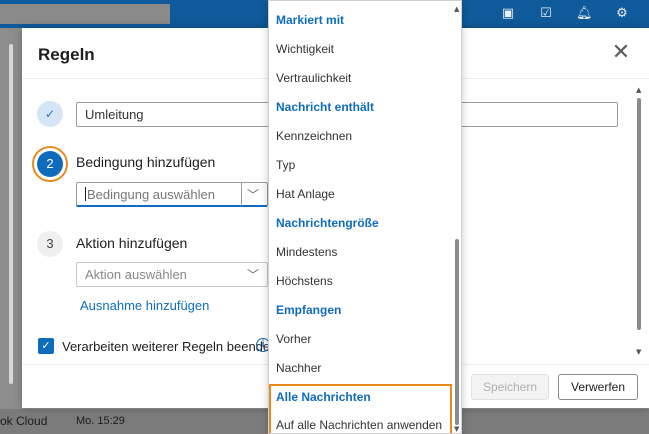  What do you see at coordinates (325, 107) in the screenshot?
I see `group-header: Nachricht enthält` at bounding box center [325, 107].